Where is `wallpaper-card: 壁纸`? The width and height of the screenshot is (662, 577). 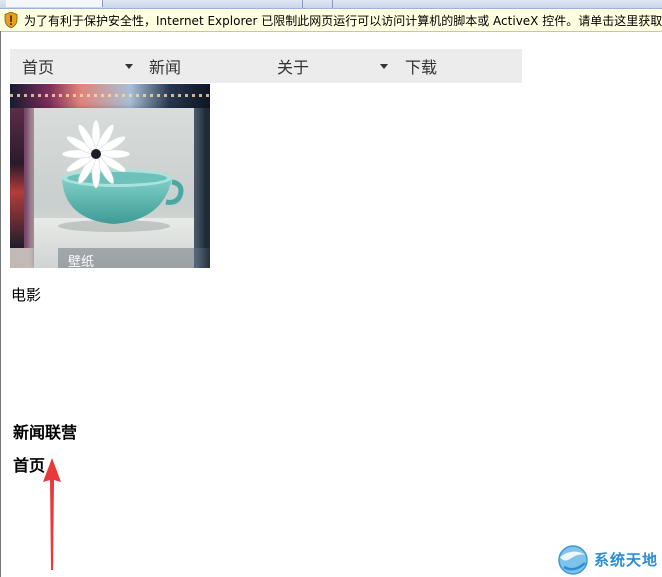
wallpaper-card: 壁纸 is located at coordinates (122, 188).